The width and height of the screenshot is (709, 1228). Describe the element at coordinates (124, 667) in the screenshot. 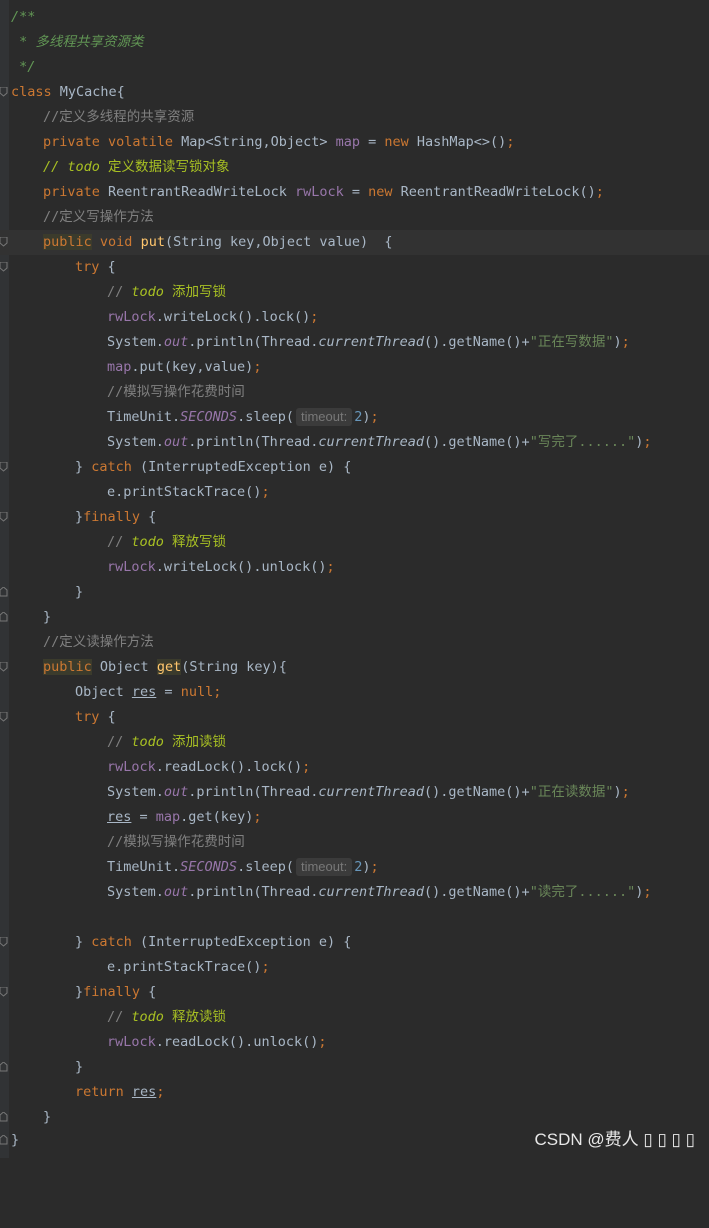

I see `type: Object` at that location.